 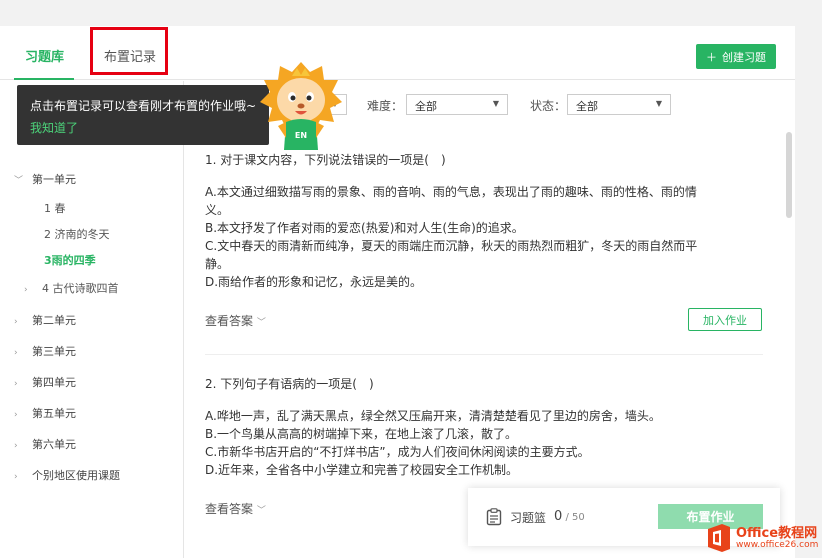 What do you see at coordinates (45, 351) in the screenshot?
I see `tree-unit-3: › 第三单元` at bounding box center [45, 351].